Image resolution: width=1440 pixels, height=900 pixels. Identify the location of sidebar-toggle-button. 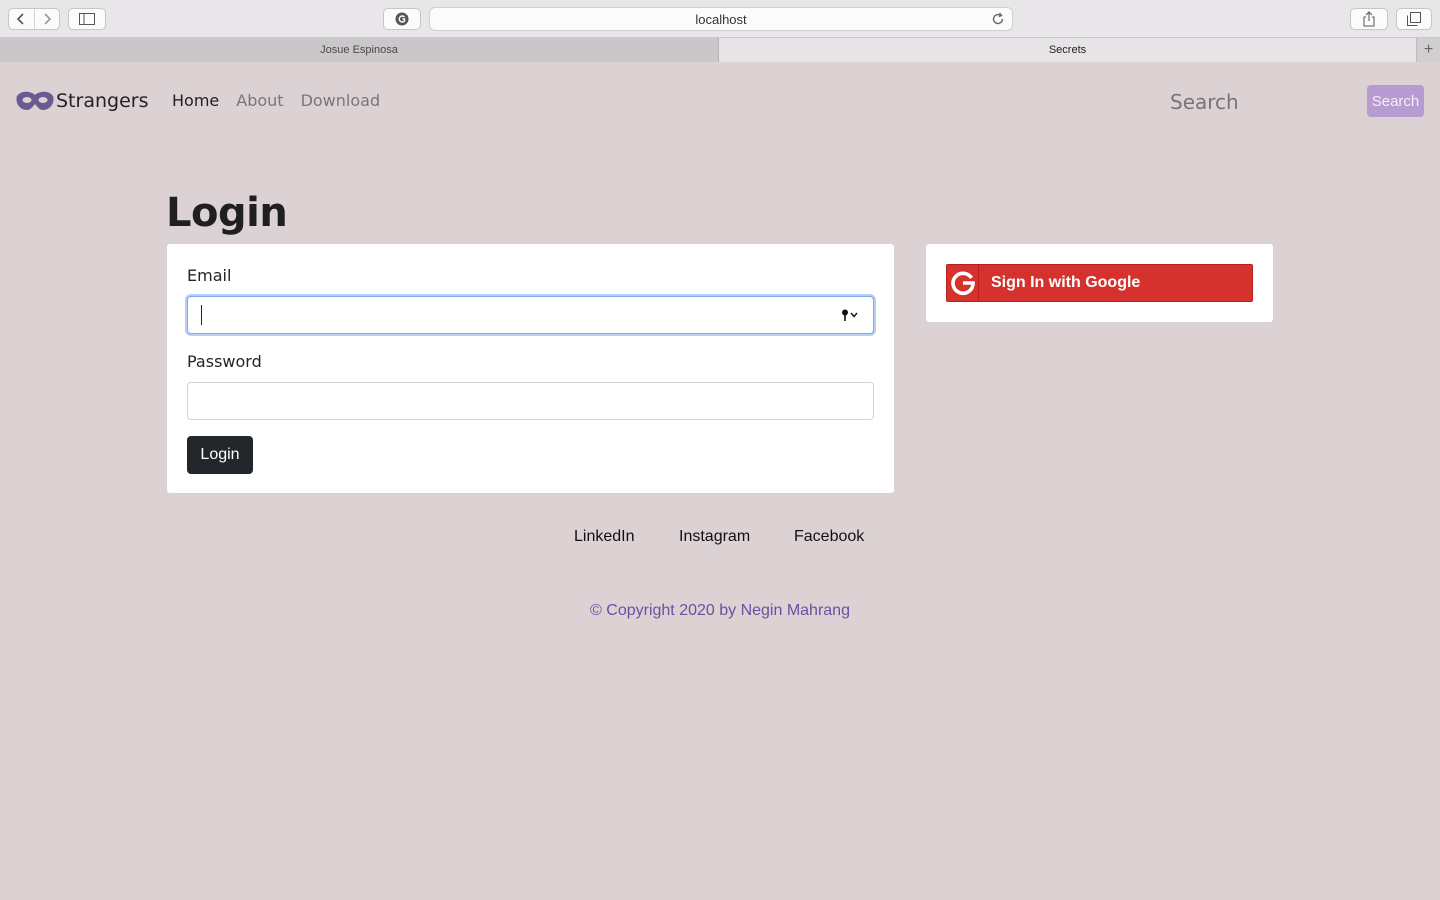
(87, 19).